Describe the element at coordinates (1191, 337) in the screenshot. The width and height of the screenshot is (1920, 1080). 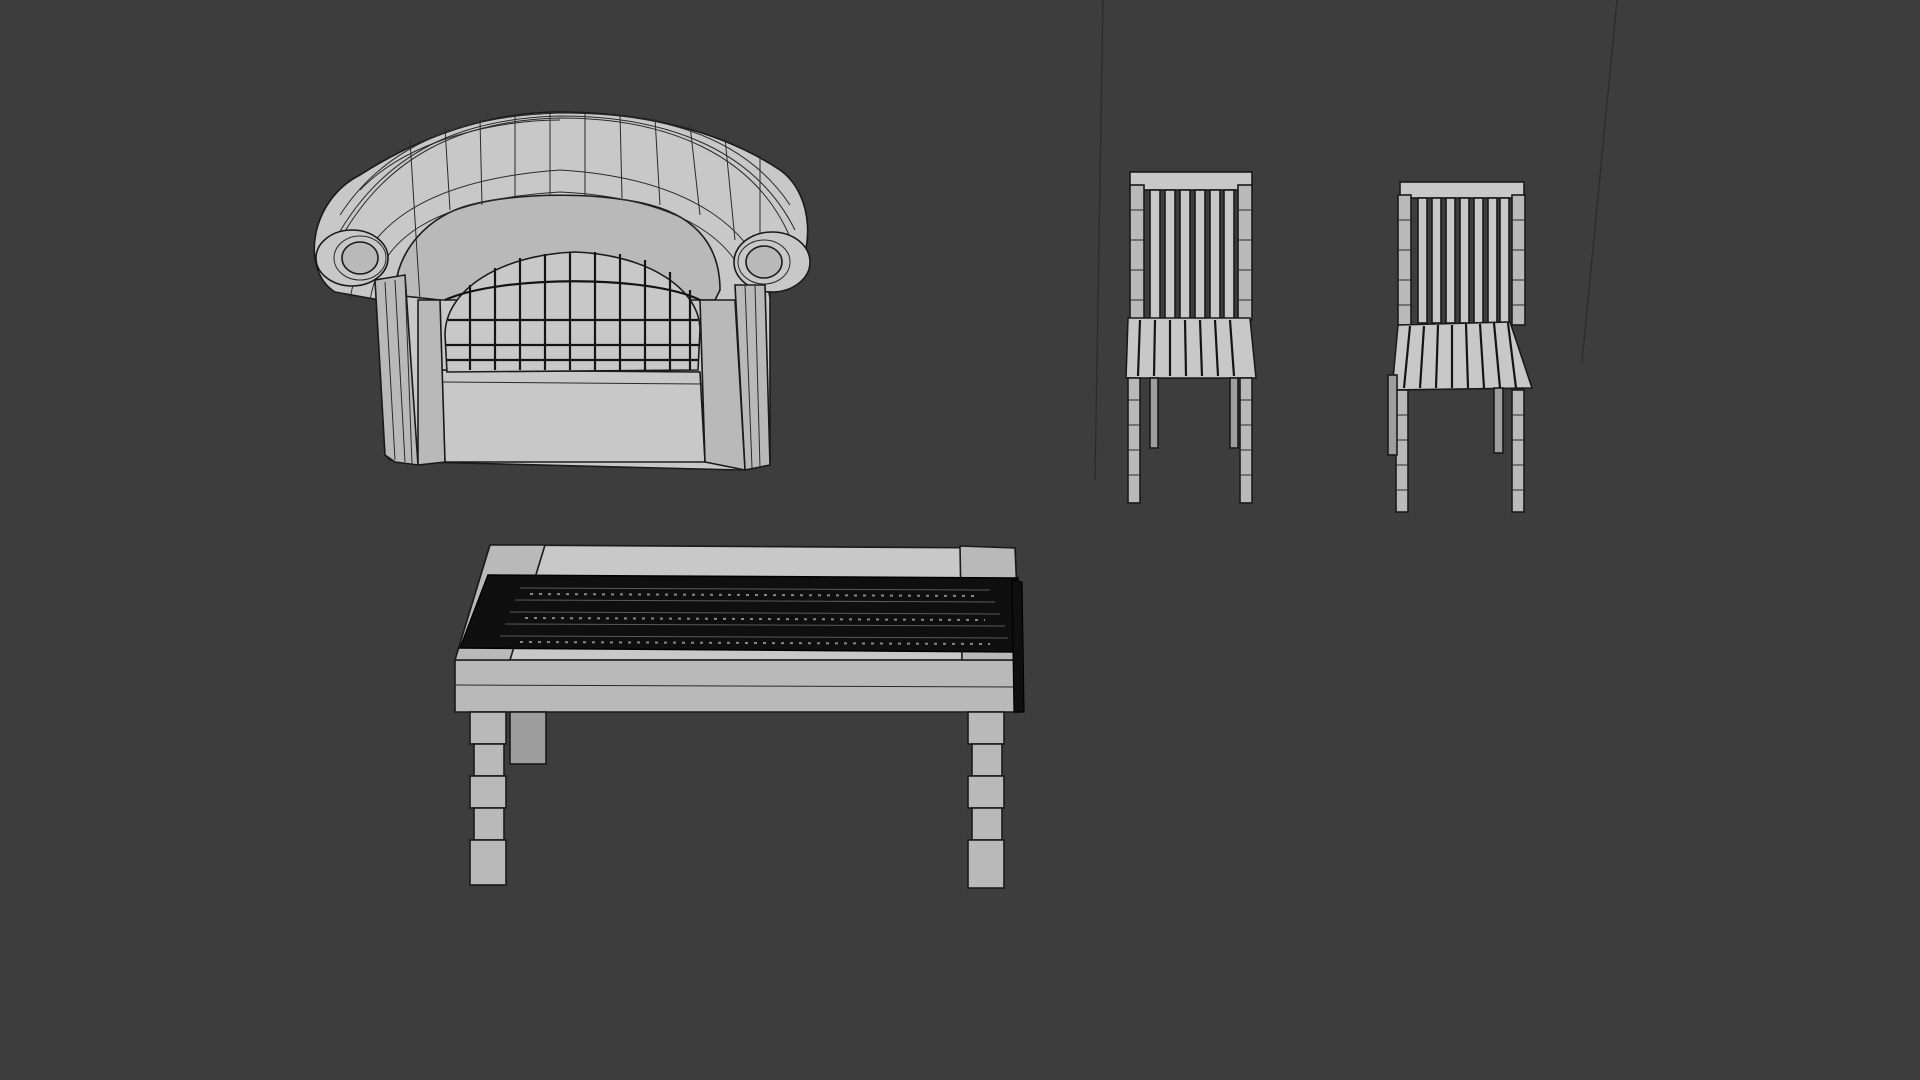
I see `chair-left-mesh` at that location.